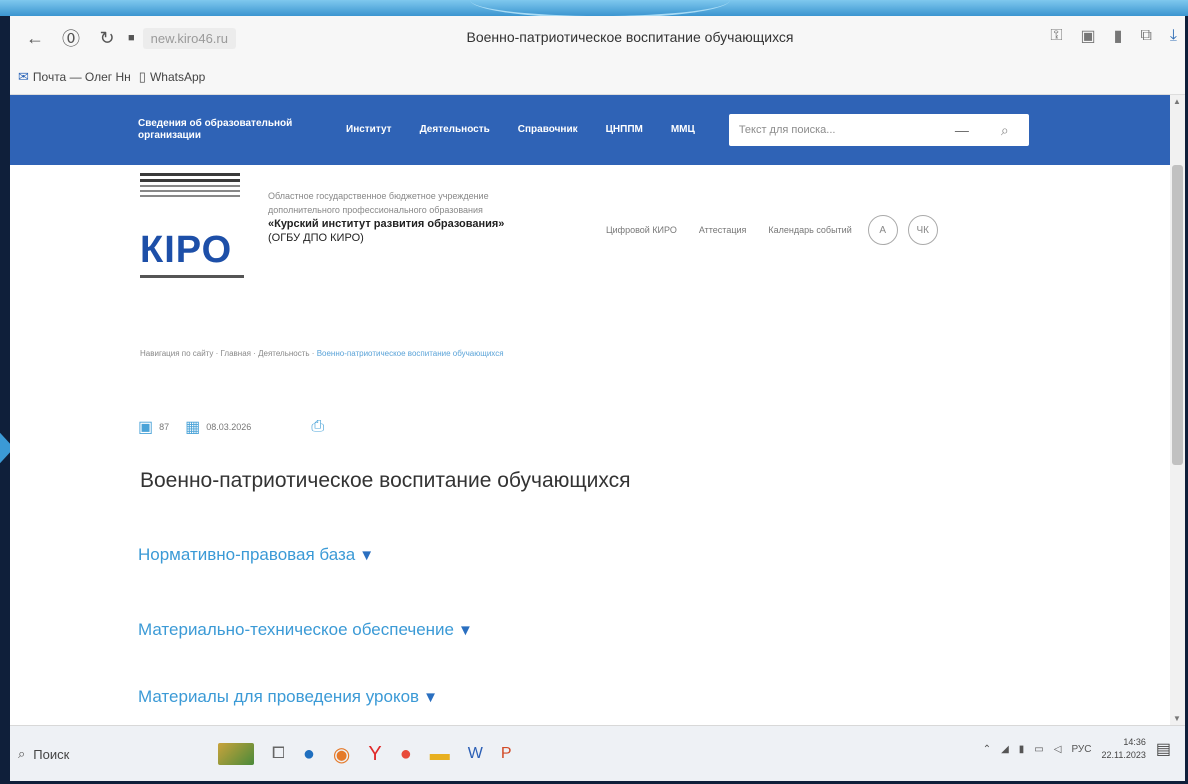 The width and height of the screenshot is (1188, 784). I want to click on nav-item-info: Сведения об образовательной организации, so click(228, 130).